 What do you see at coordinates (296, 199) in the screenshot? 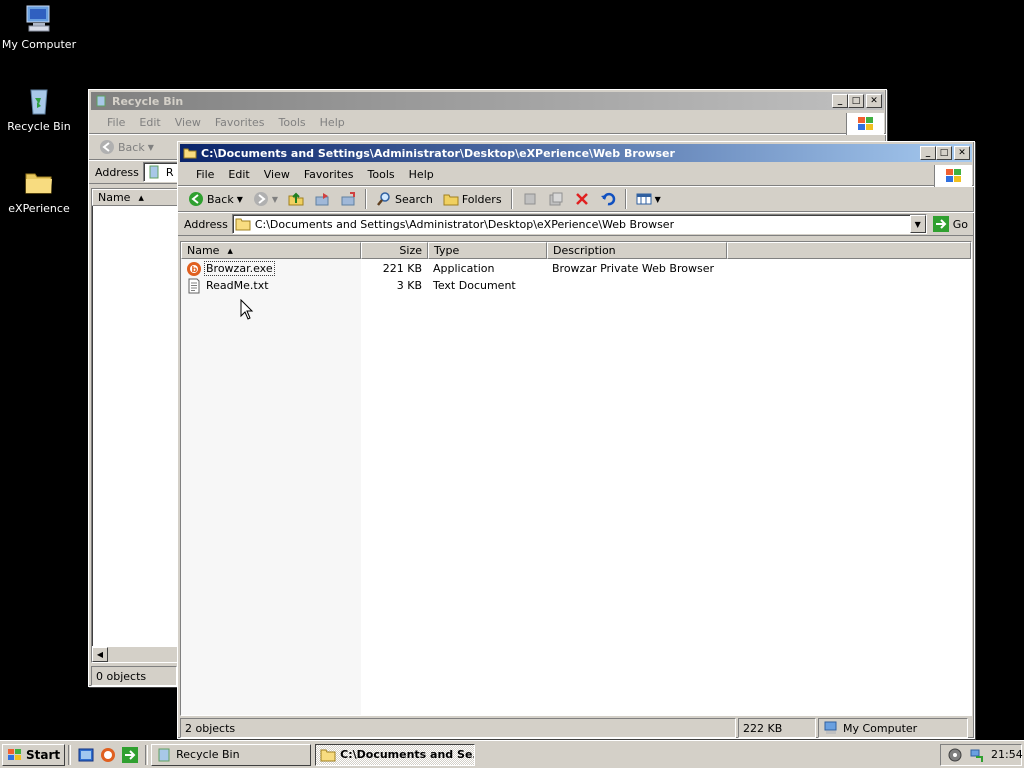
I see `up-folder-button` at bounding box center [296, 199].